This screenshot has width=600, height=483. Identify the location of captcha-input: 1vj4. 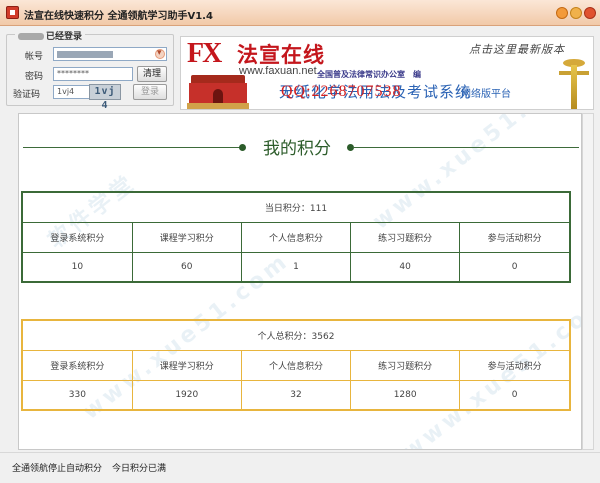
(72, 92).